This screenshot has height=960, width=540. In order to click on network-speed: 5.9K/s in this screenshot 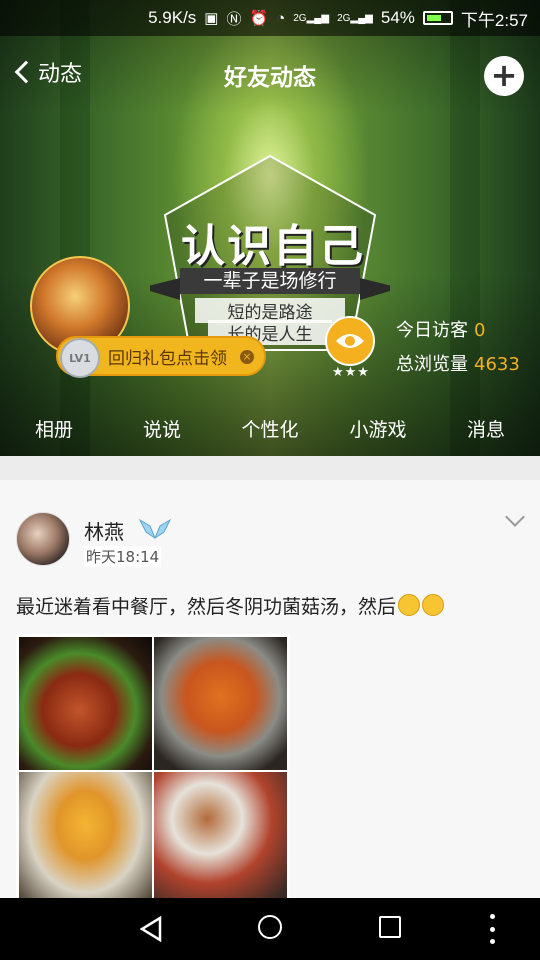, I will do `click(172, 17)`.